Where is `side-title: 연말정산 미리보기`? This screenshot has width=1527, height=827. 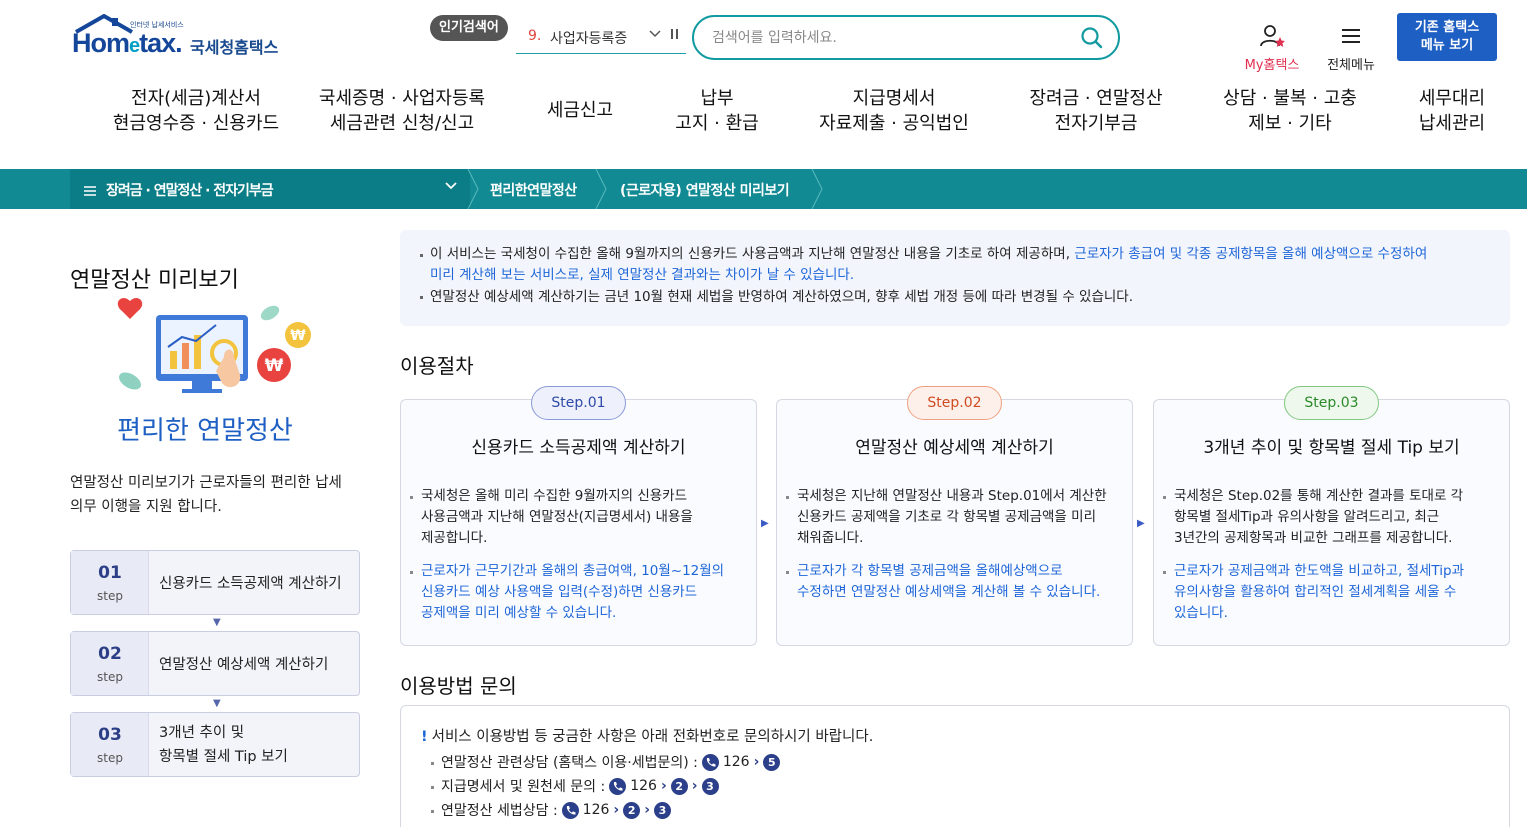 side-title: 연말정산 미리보기 is located at coordinates (154, 280).